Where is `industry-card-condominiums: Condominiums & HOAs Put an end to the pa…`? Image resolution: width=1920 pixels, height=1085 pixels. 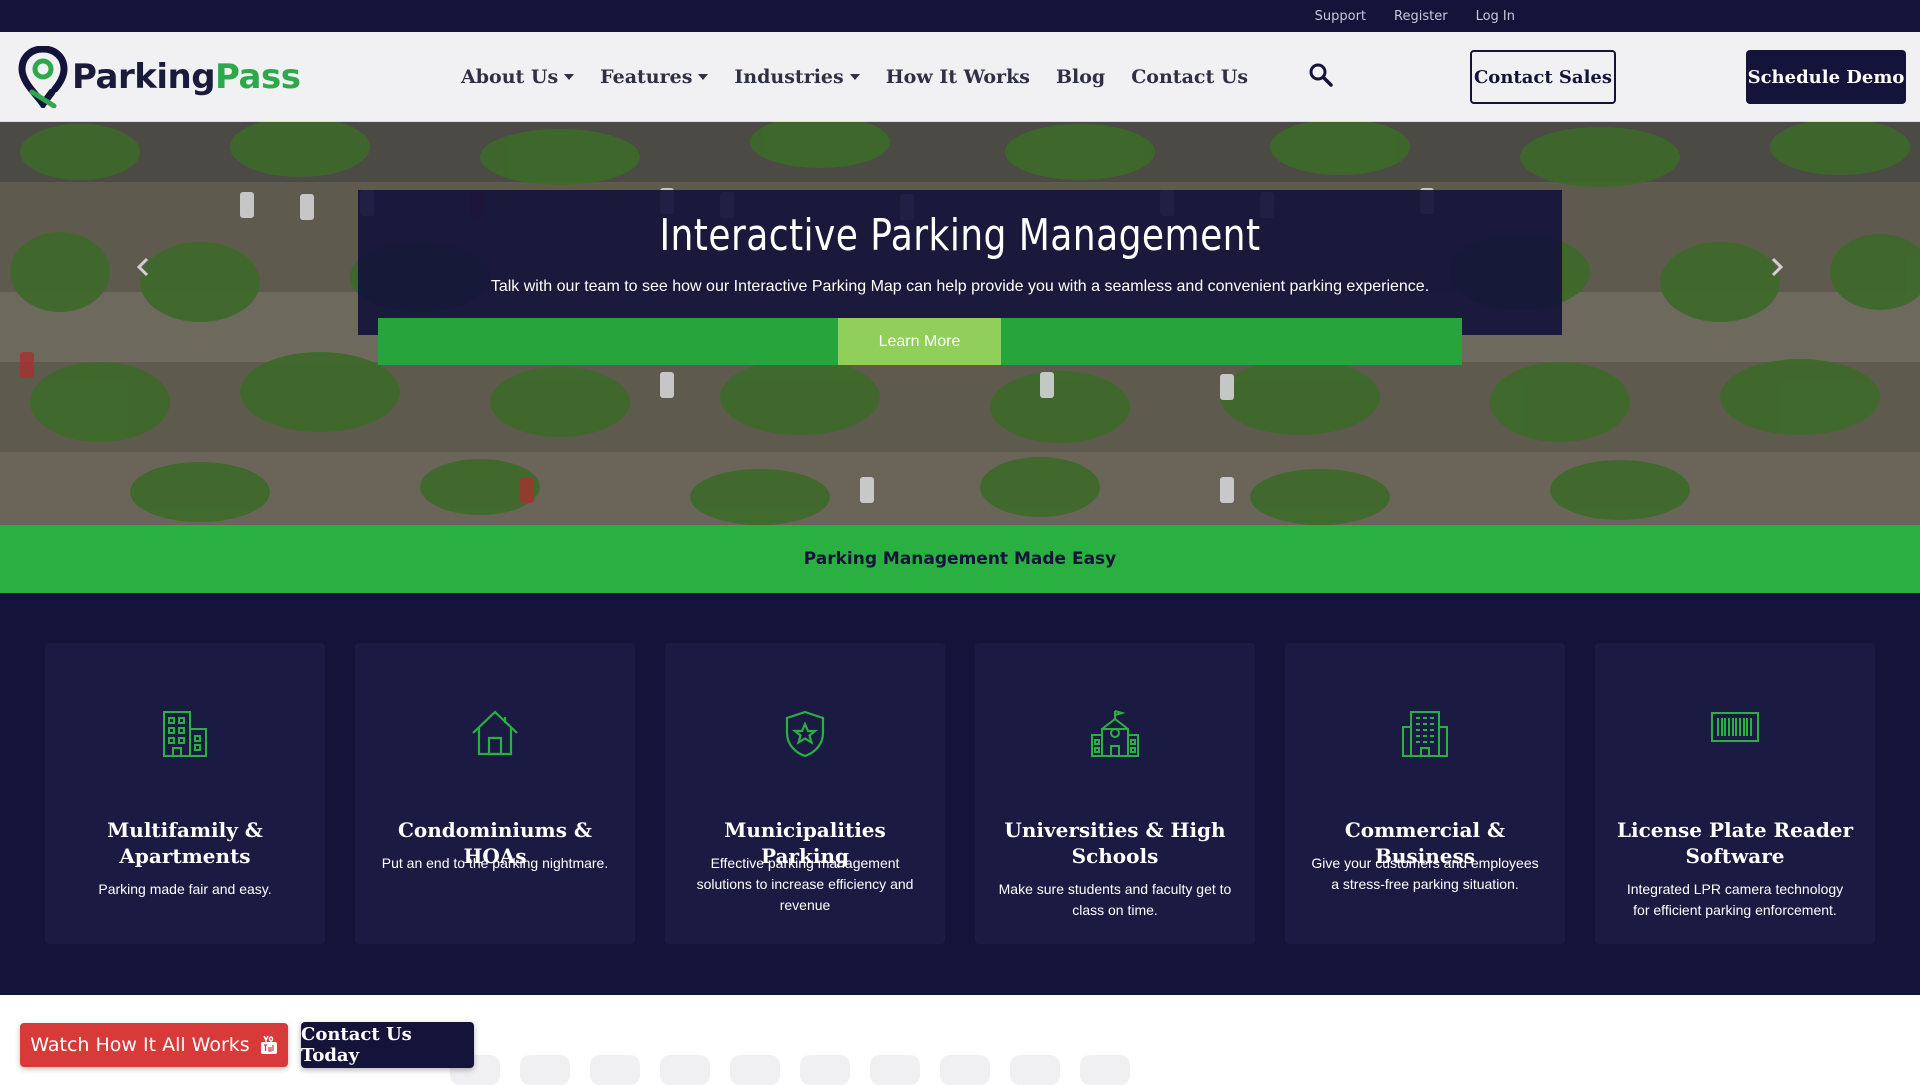
industry-card-condominiums: Condominiums & HOAs Put an end to the pa… is located at coordinates (495, 793).